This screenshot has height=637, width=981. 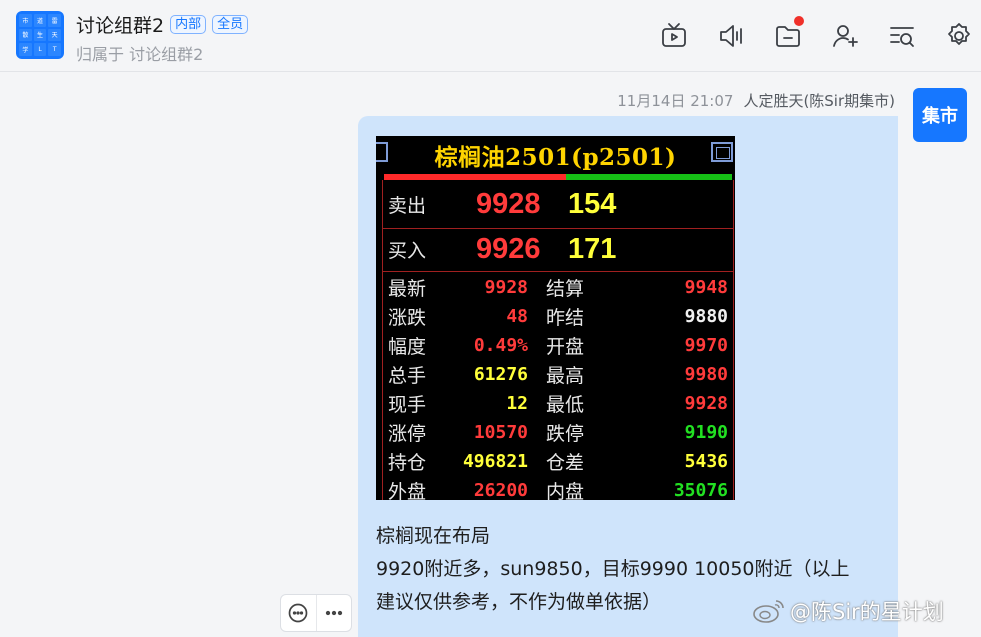 I want to click on quote-value: 5436, so click(x=706, y=461).